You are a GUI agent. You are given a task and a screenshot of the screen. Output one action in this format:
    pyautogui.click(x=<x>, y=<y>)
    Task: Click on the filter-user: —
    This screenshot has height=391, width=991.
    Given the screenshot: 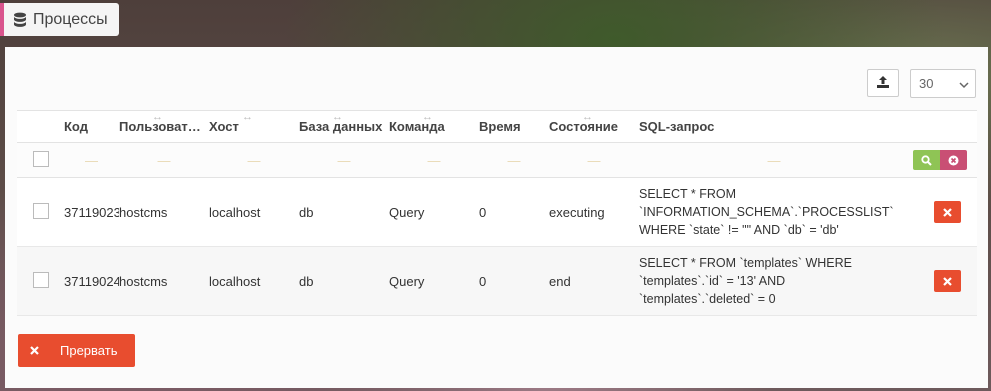 What is the action you would take?
    pyautogui.click(x=164, y=160)
    